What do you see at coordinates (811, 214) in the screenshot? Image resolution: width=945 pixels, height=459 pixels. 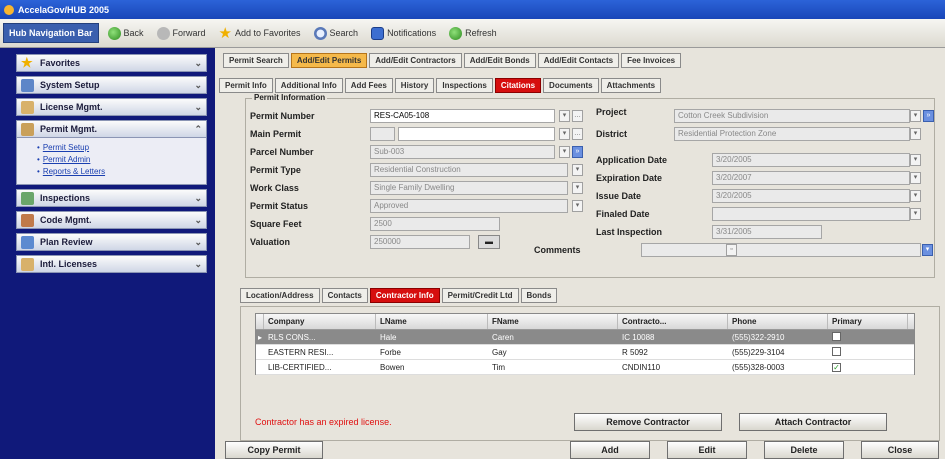 I see `finaled-date-field` at bounding box center [811, 214].